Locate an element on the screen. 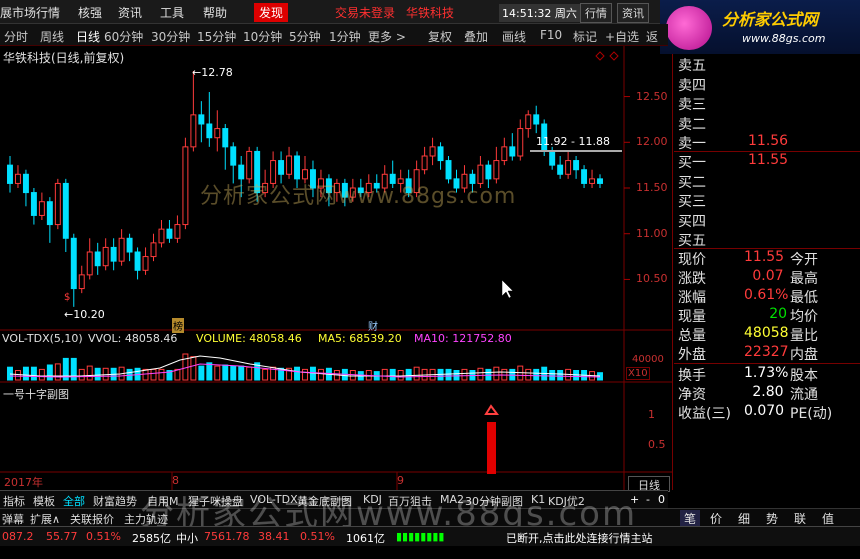  ask-label: 卖四 is located at coordinates (692, 85).